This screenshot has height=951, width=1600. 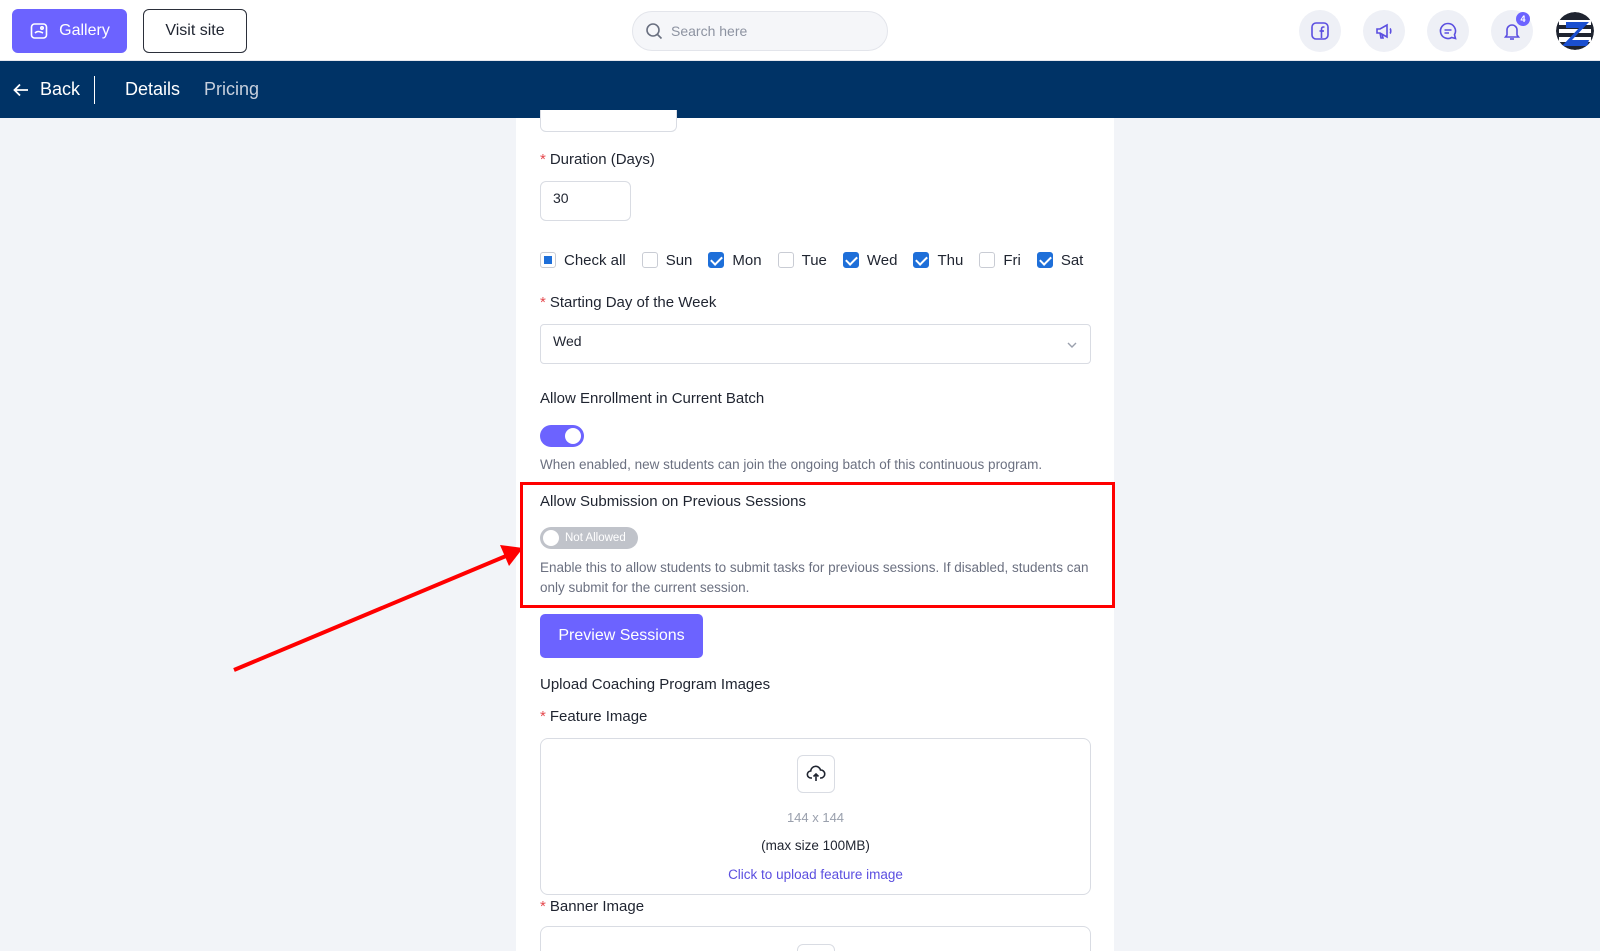 I want to click on day-checkbox-thu: Thu, so click(x=938, y=260).